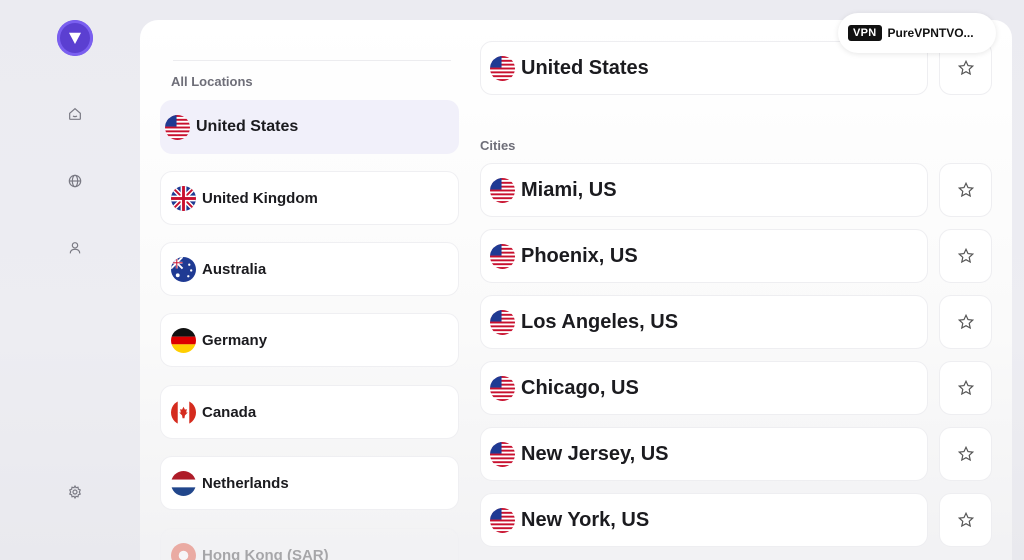  I want to click on location-label: Australia, so click(234, 269).